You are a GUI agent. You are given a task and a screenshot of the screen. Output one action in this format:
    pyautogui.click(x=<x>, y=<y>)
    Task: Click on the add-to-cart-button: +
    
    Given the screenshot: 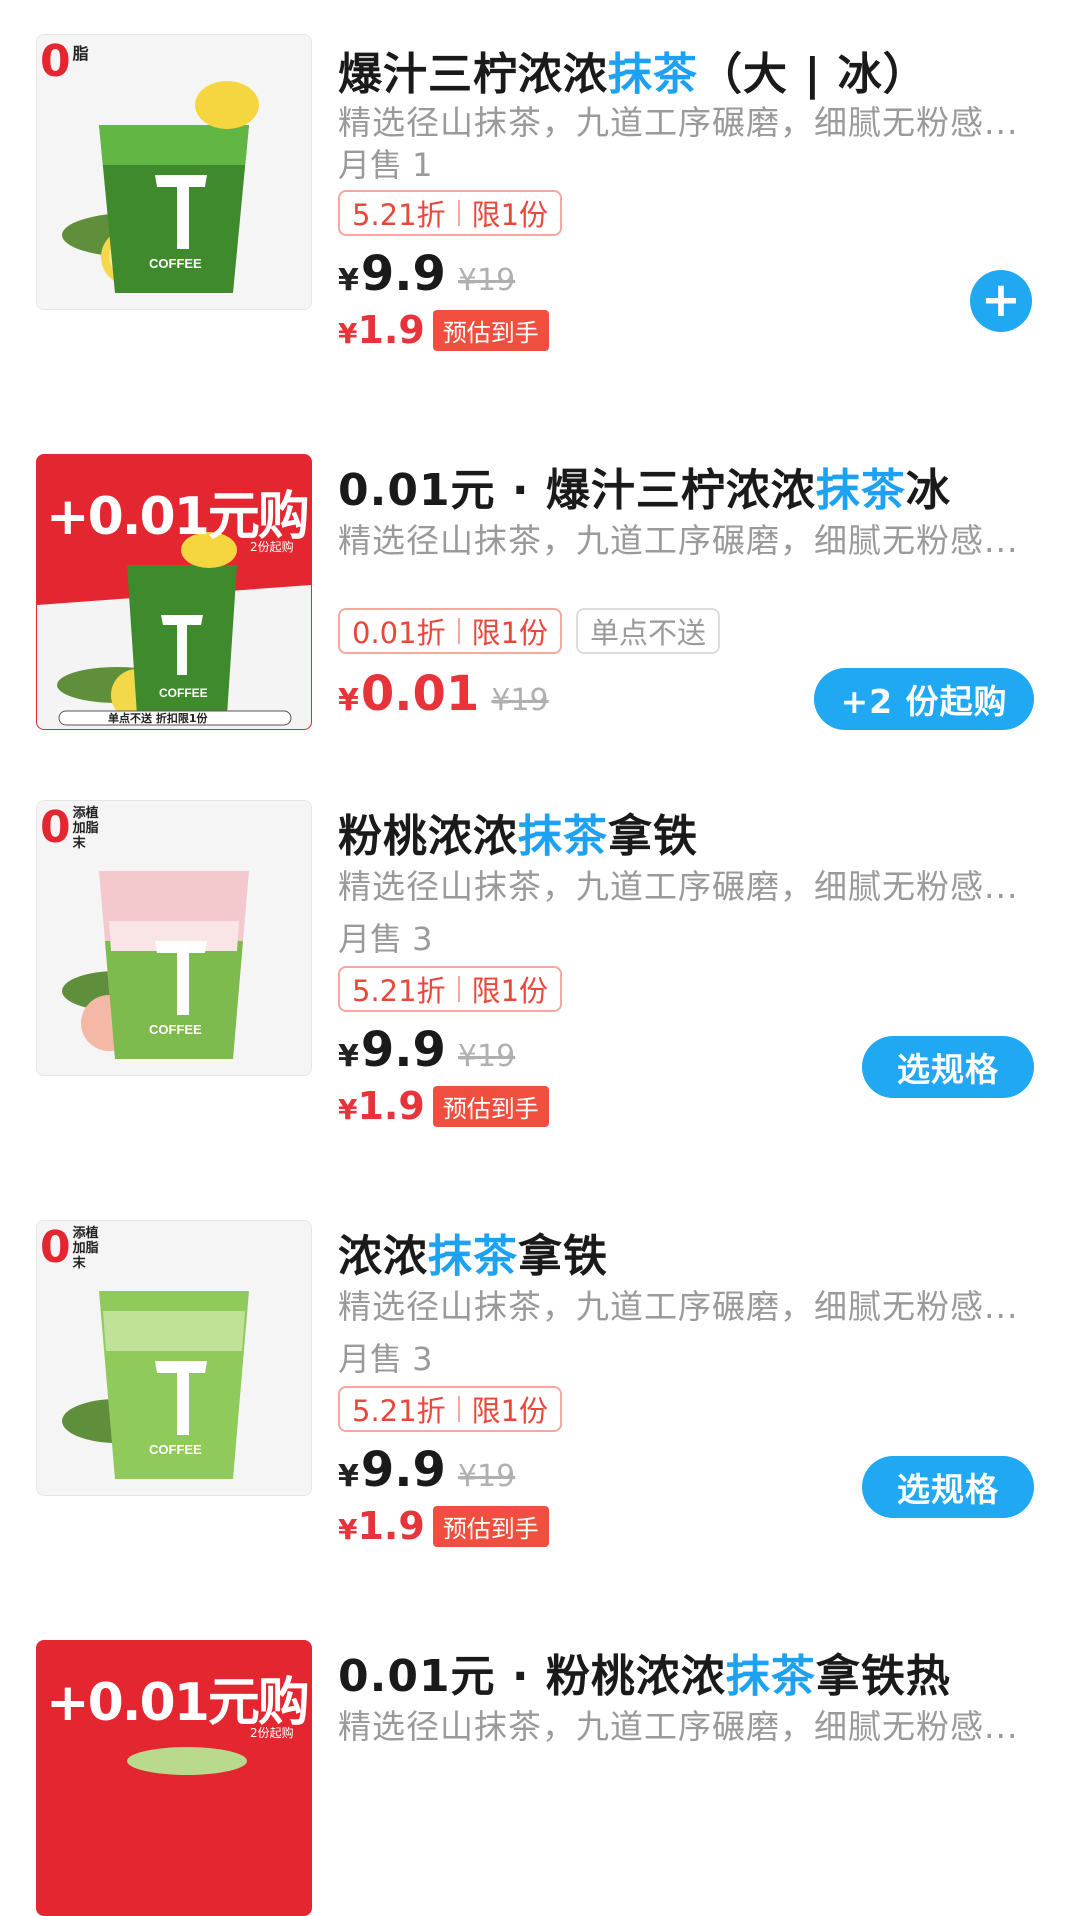 What is the action you would take?
    pyautogui.click(x=1001, y=301)
    